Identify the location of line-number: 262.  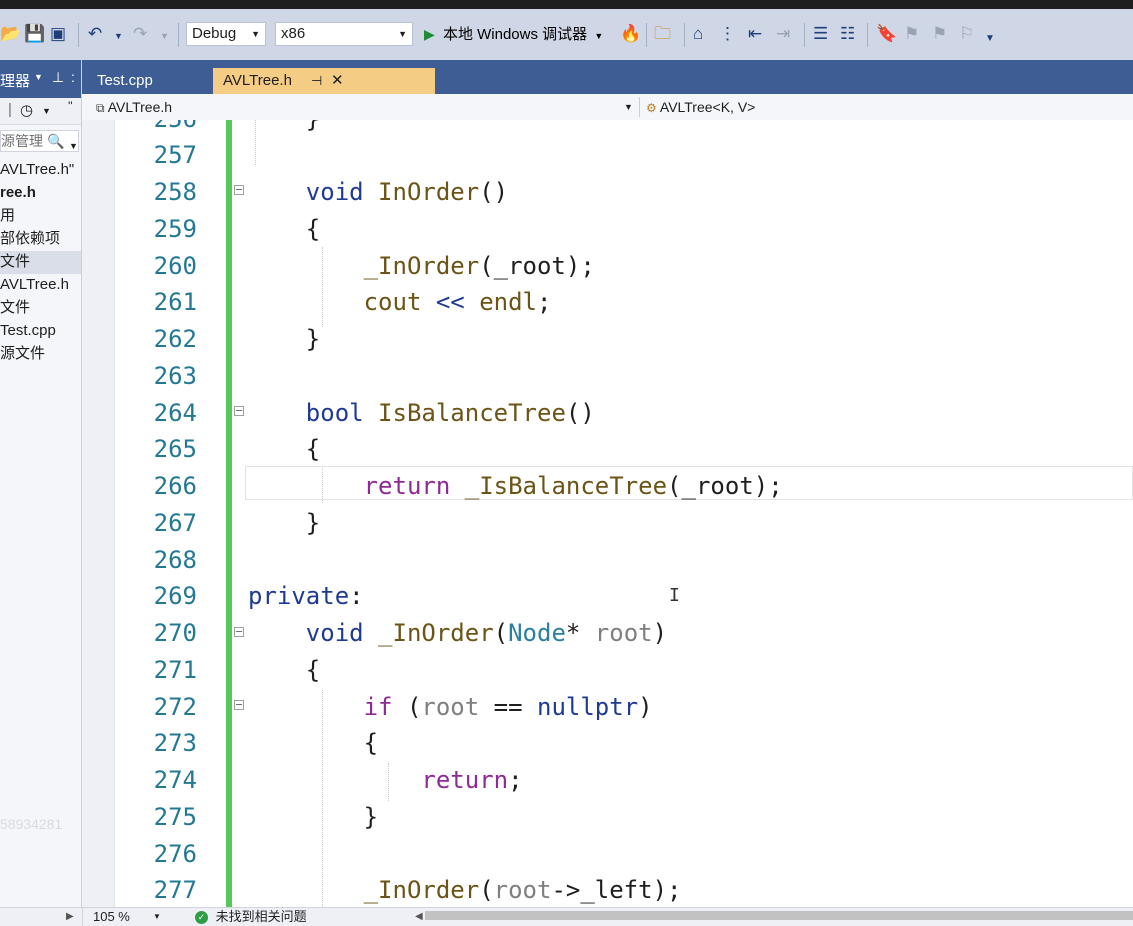
(175, 339).